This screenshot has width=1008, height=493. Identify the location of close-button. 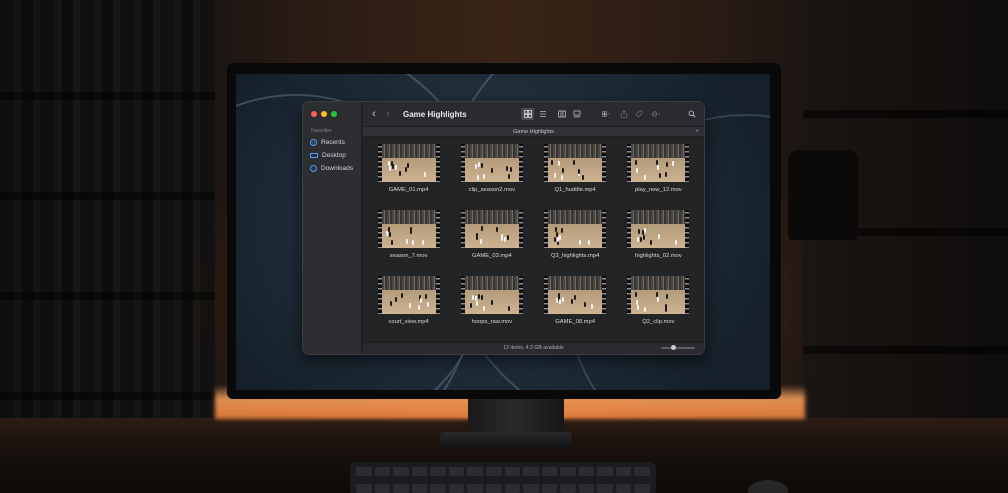
(314, 114).